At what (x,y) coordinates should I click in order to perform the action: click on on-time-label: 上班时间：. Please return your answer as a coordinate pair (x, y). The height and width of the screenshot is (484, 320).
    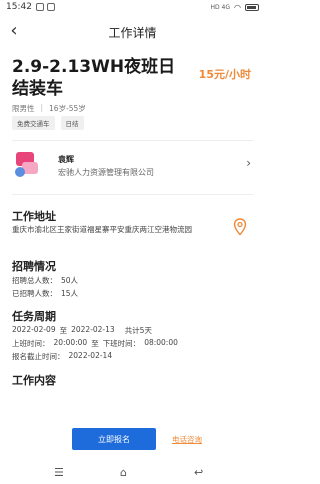
    Looking at the image, I should click on (31, 343).